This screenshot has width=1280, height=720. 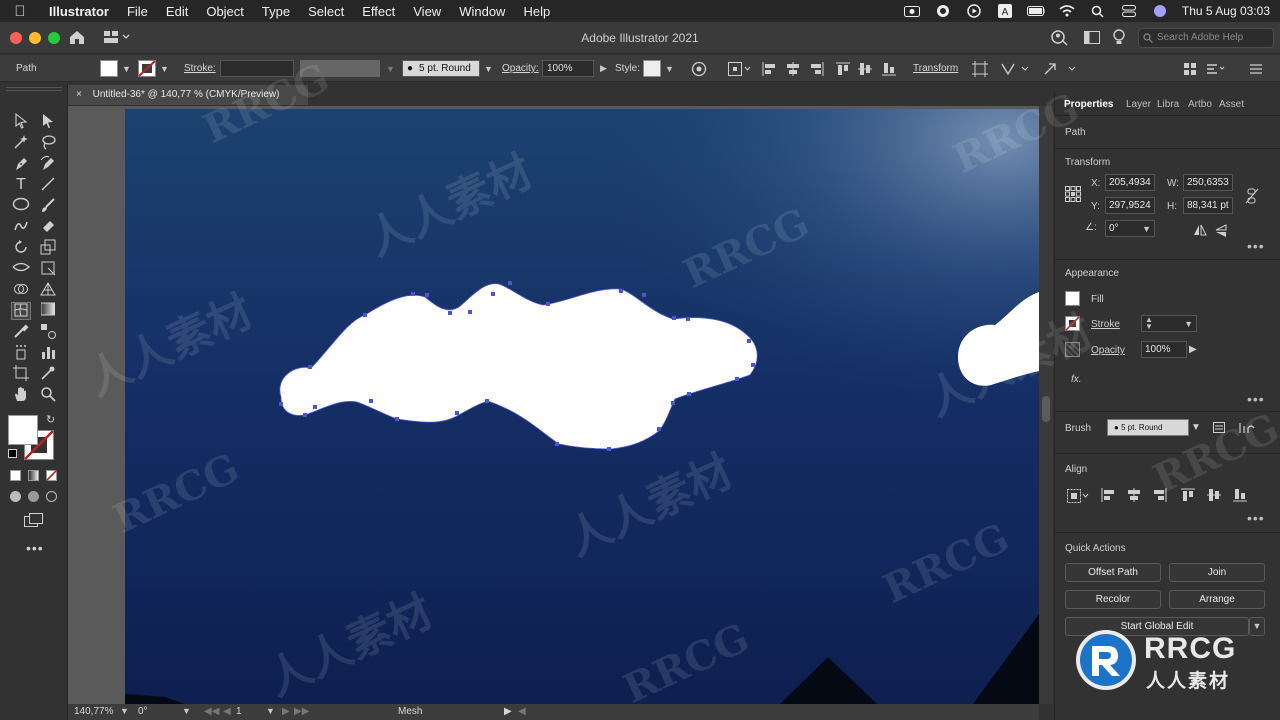 What do you see at coordinates (115, 68) in the screenshot?
I see `fill-swatch: ▼` at bounding box center [115, 68].